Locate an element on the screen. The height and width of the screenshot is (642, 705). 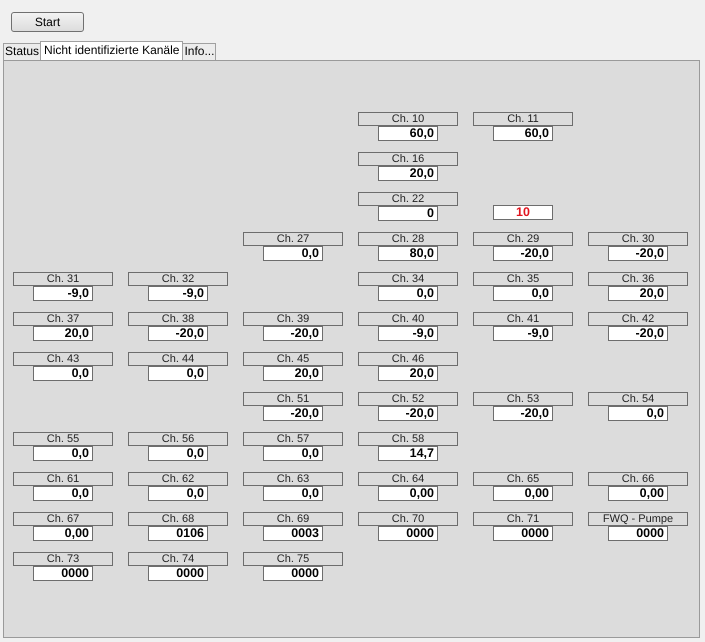
channel-label: Ch. 57 is located at coordinates (293, 439).